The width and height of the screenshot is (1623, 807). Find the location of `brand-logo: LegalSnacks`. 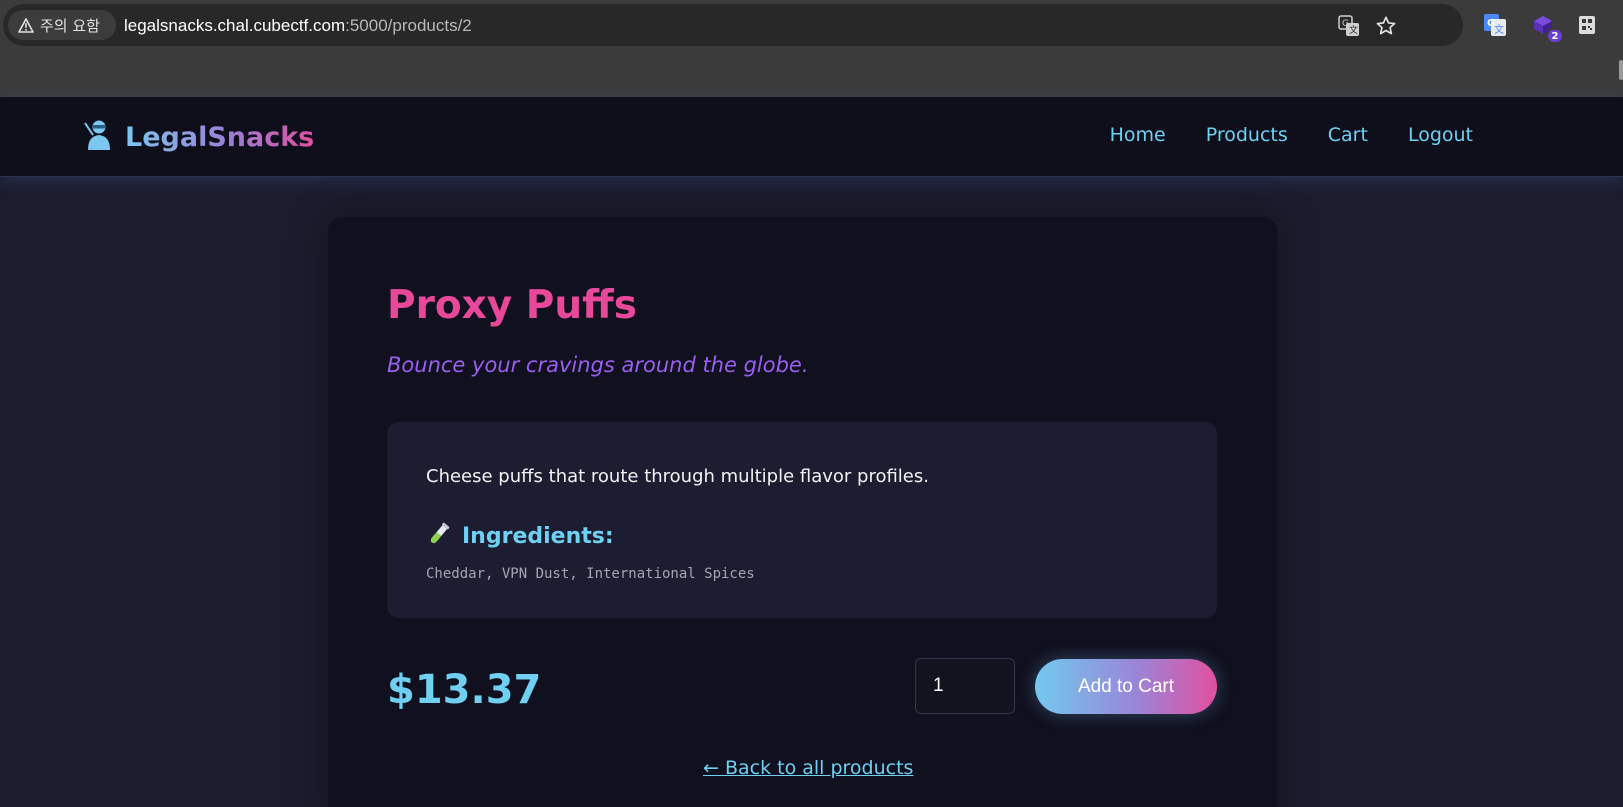

brand-logo: LegalSnacks is located at coordinates (198, 137).